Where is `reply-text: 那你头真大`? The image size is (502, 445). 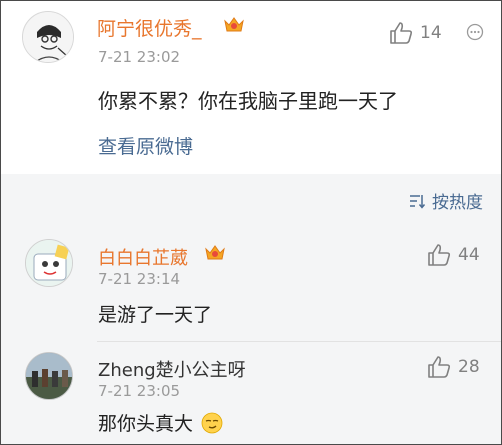
reply-text: 那你头真大 is located at coordinates (160, 422).